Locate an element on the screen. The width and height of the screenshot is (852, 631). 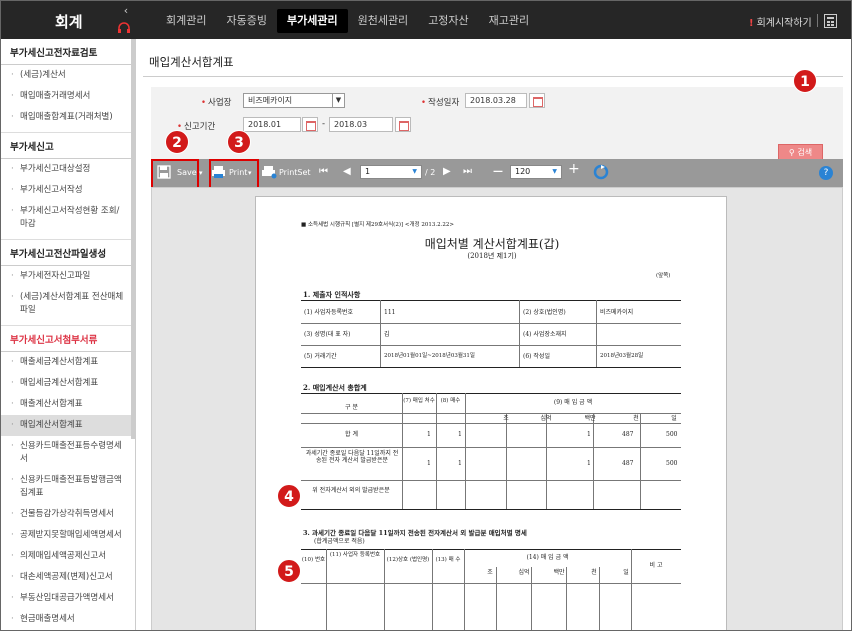
collapse-icon: ‹ is located at coordinates (126, 10).